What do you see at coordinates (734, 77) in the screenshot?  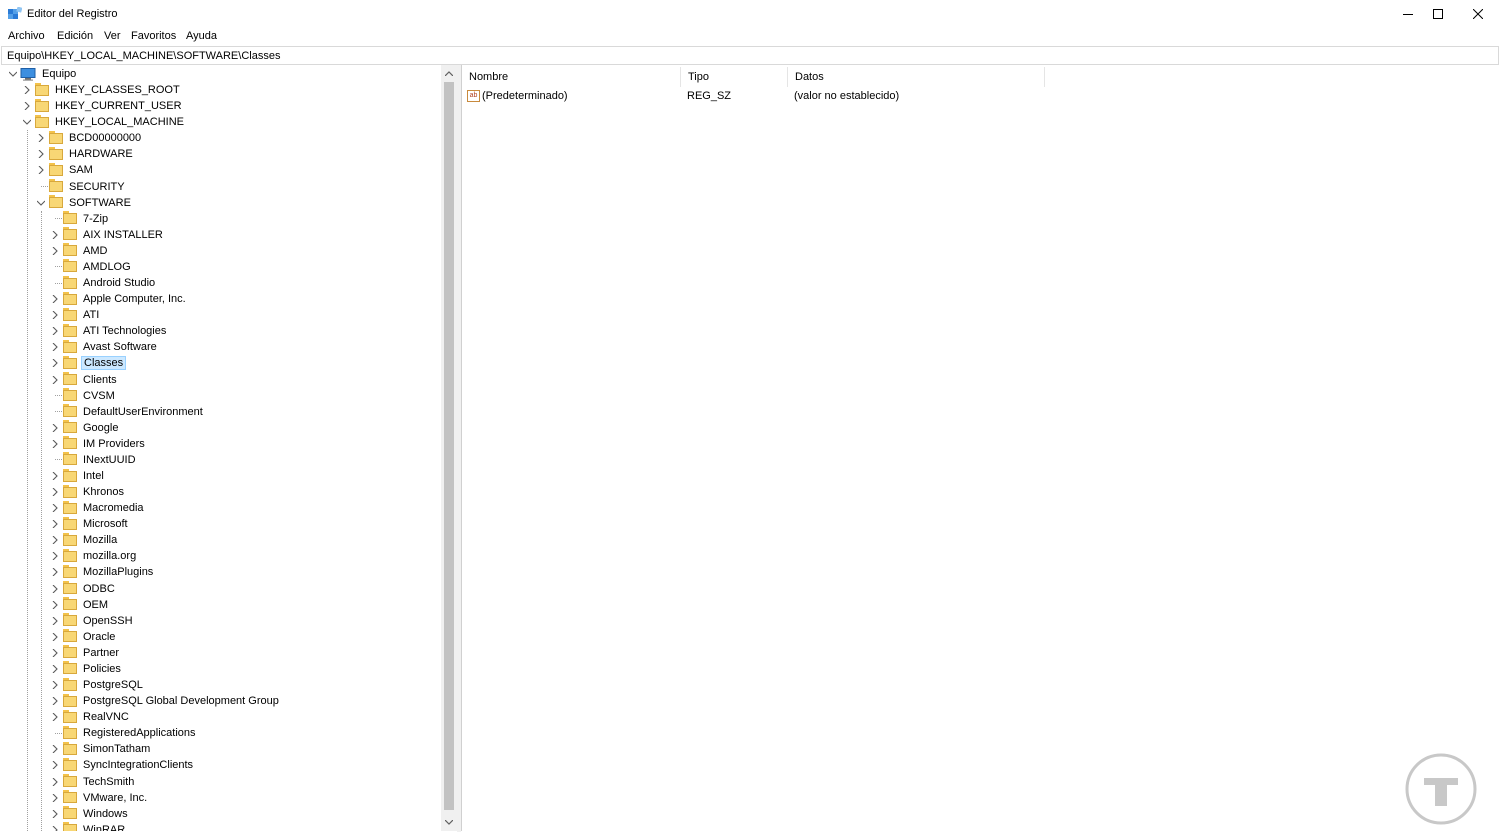 I see `column-header-tipo: Tipo` at bounding box center [734, 77].